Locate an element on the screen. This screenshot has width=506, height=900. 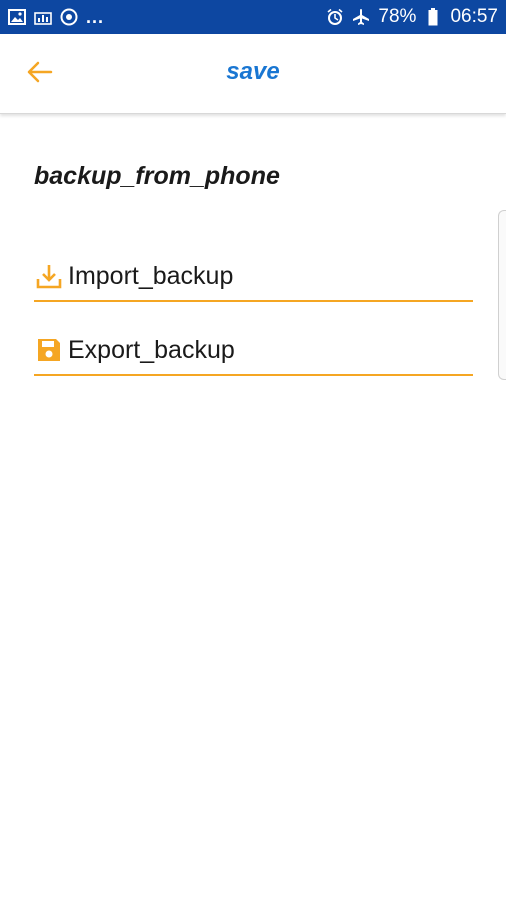
download-icon is located at coordinates (49, 276).